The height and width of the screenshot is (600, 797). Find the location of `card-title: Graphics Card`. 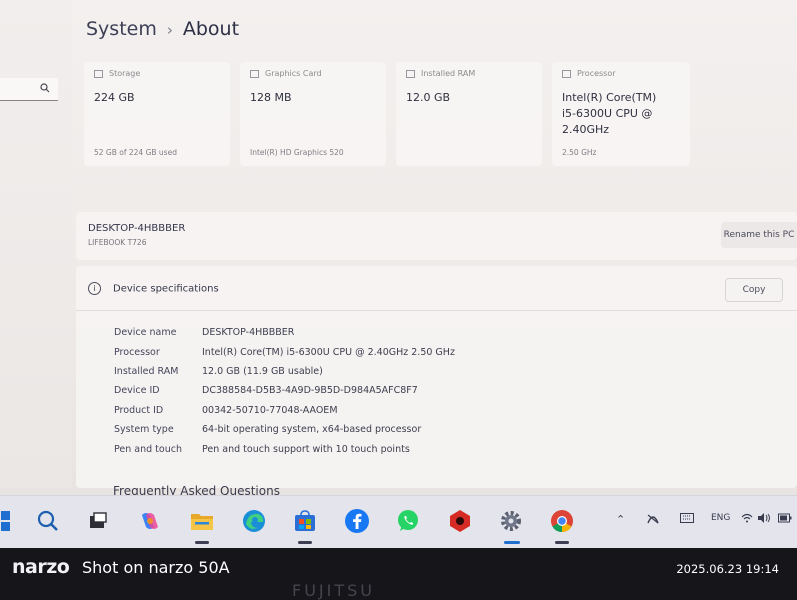

card-title: Graphics Card is located at coordinates (293, 73).